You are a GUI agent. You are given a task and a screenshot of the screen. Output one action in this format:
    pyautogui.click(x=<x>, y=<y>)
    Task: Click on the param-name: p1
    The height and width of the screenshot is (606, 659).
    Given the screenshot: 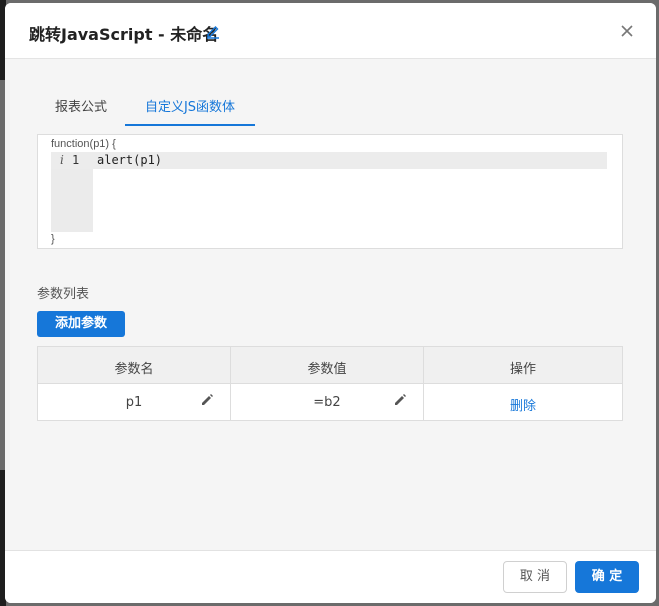 What is the action you would take?
    pyautogui.click(x=134, y=402)
    